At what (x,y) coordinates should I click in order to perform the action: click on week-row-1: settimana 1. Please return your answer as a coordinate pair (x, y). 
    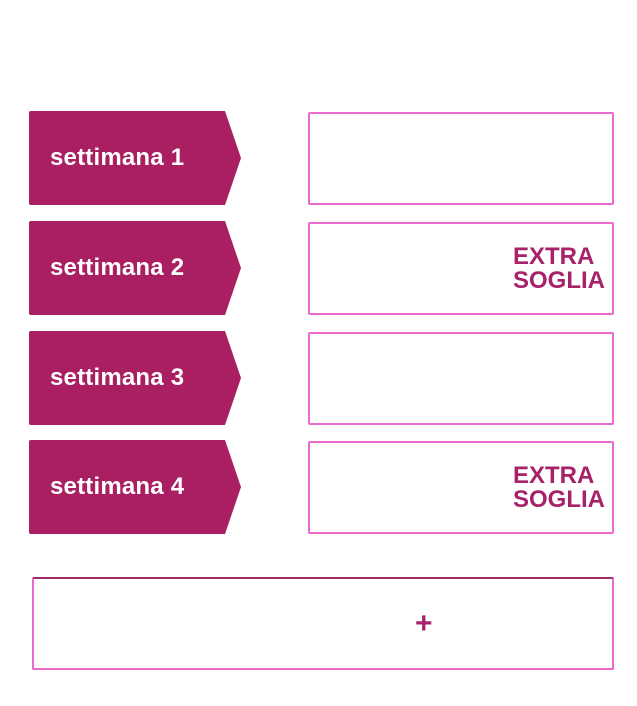
    Looking at the image, I should click on (321, 158).